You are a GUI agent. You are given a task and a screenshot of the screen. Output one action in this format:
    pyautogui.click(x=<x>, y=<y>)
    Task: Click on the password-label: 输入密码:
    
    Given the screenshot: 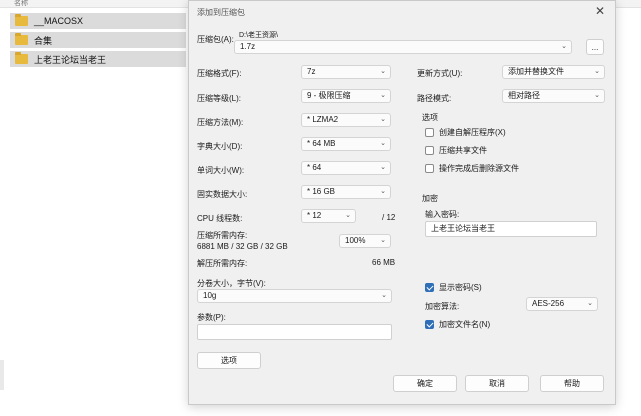 What is the action you would take?
    pyautogui.click(x=442, y=214)
    